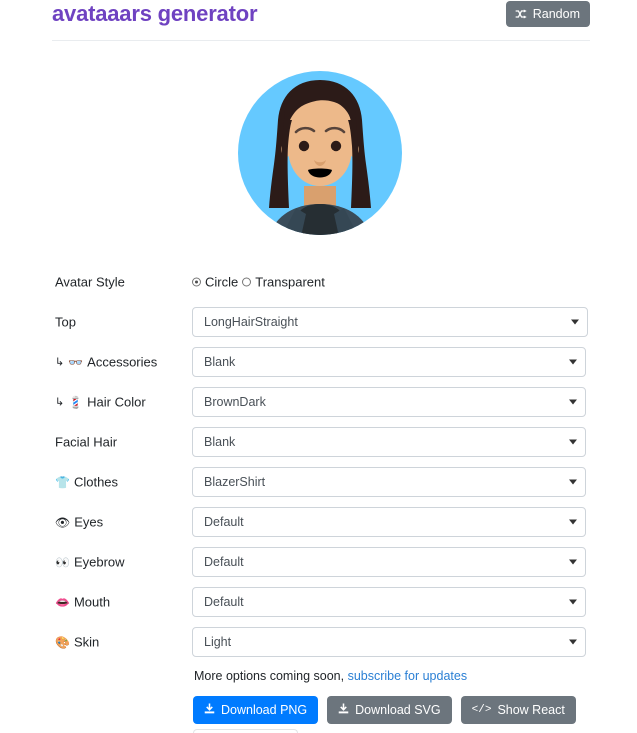 This screenshot has width=637, height=733. Describe the element at coordinates (83, 602) in the screenshot. I see `label-mouth: 👄 Mouth` at that location.